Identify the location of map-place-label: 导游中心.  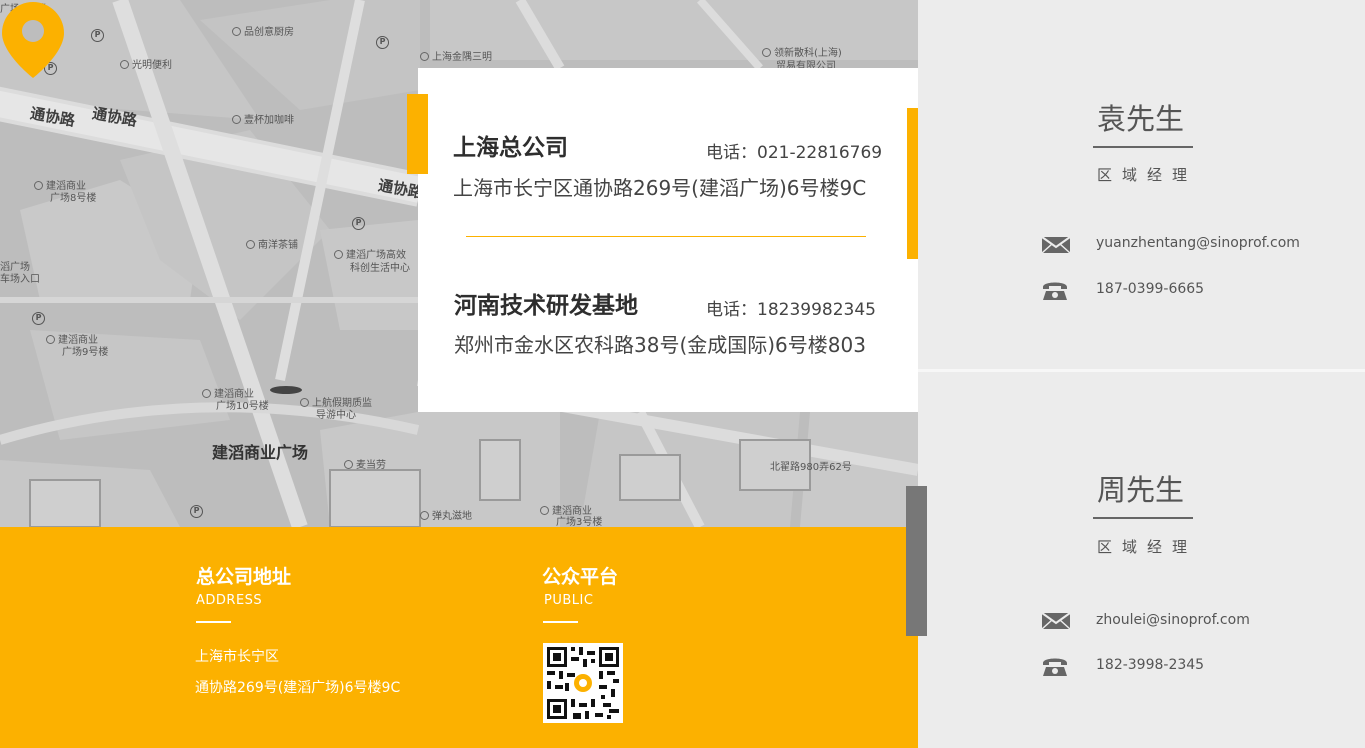
(336, 415).